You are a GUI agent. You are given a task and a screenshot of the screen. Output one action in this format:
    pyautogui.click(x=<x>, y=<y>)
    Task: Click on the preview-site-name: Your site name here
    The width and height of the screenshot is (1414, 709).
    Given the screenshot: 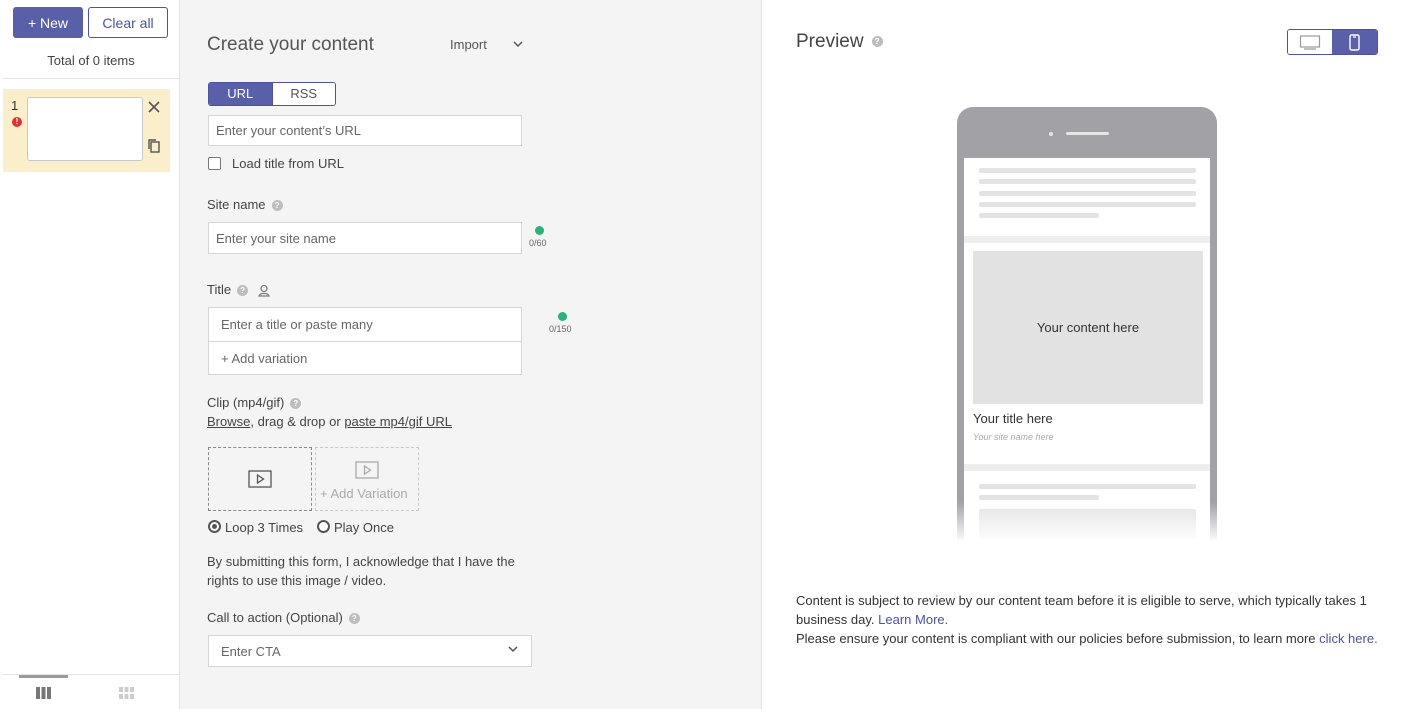 What is the action you would take?
    pyautogui.click(x=1013, y=437)
    